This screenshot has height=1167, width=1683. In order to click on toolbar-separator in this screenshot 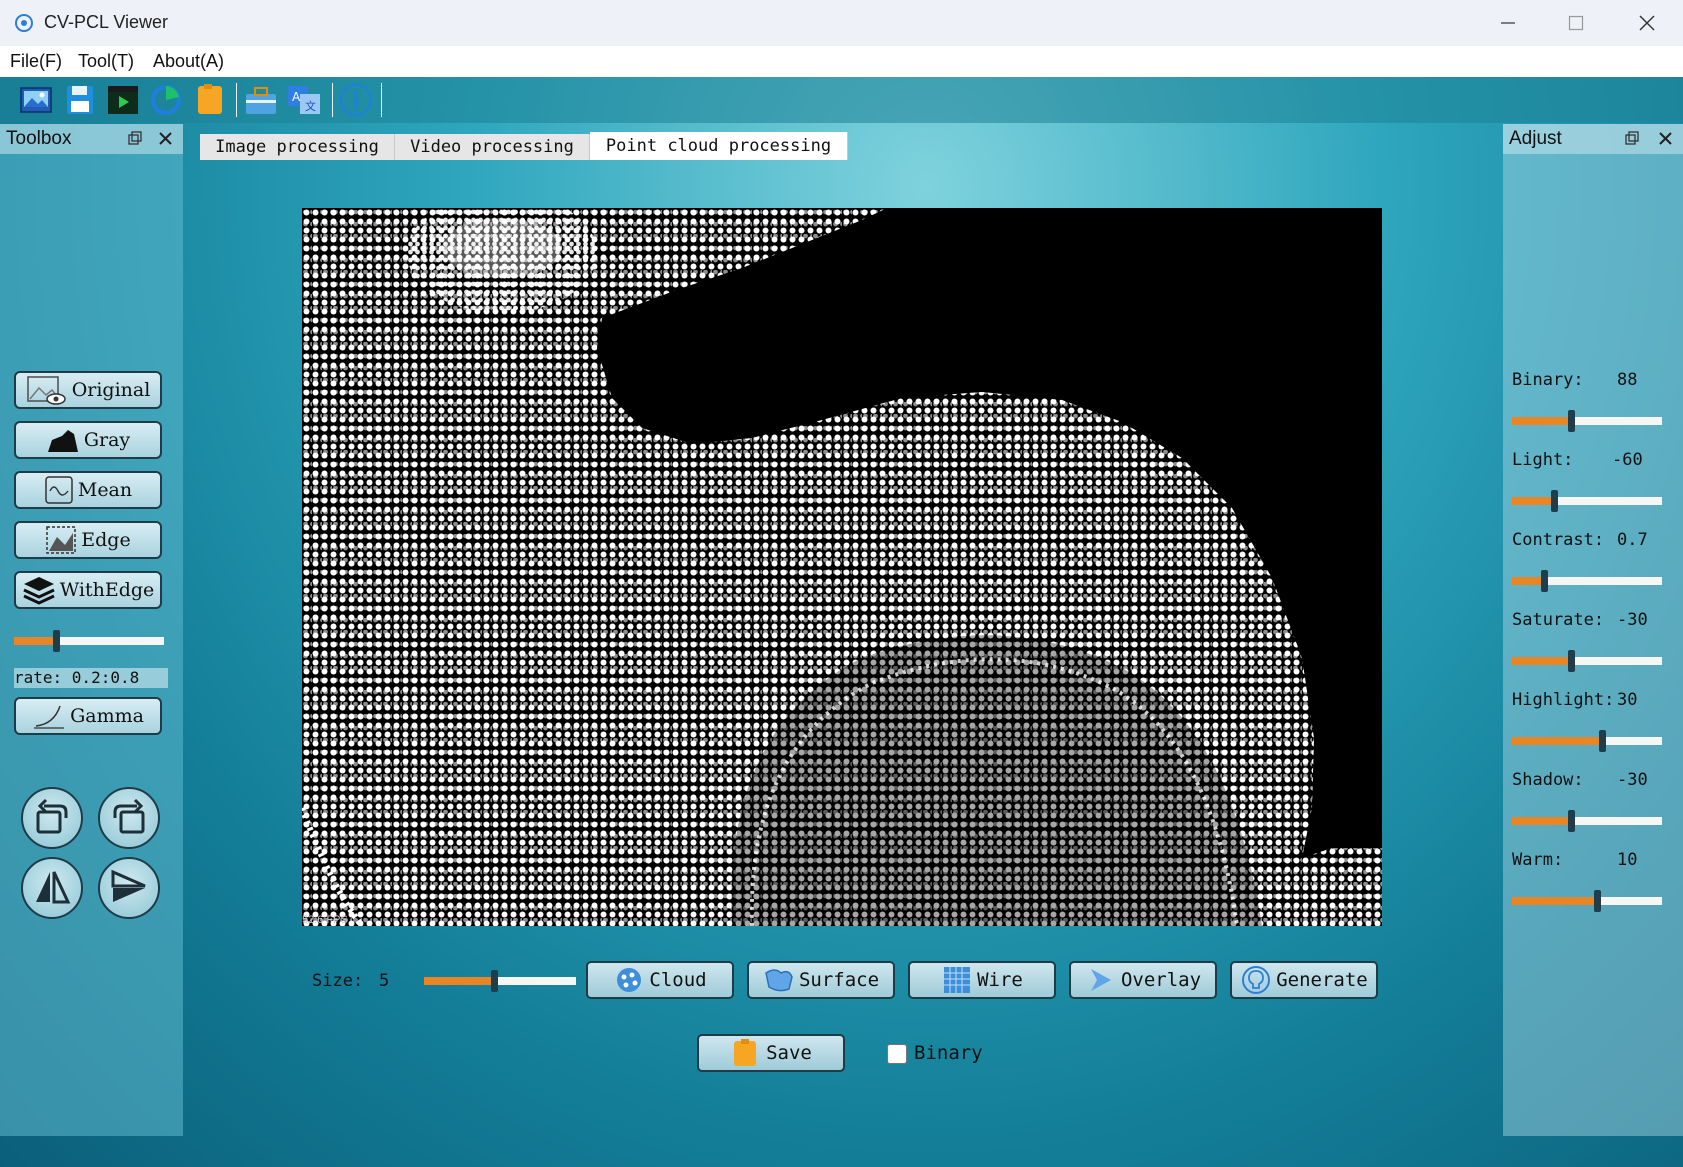, I will do `click(236, 100)`.